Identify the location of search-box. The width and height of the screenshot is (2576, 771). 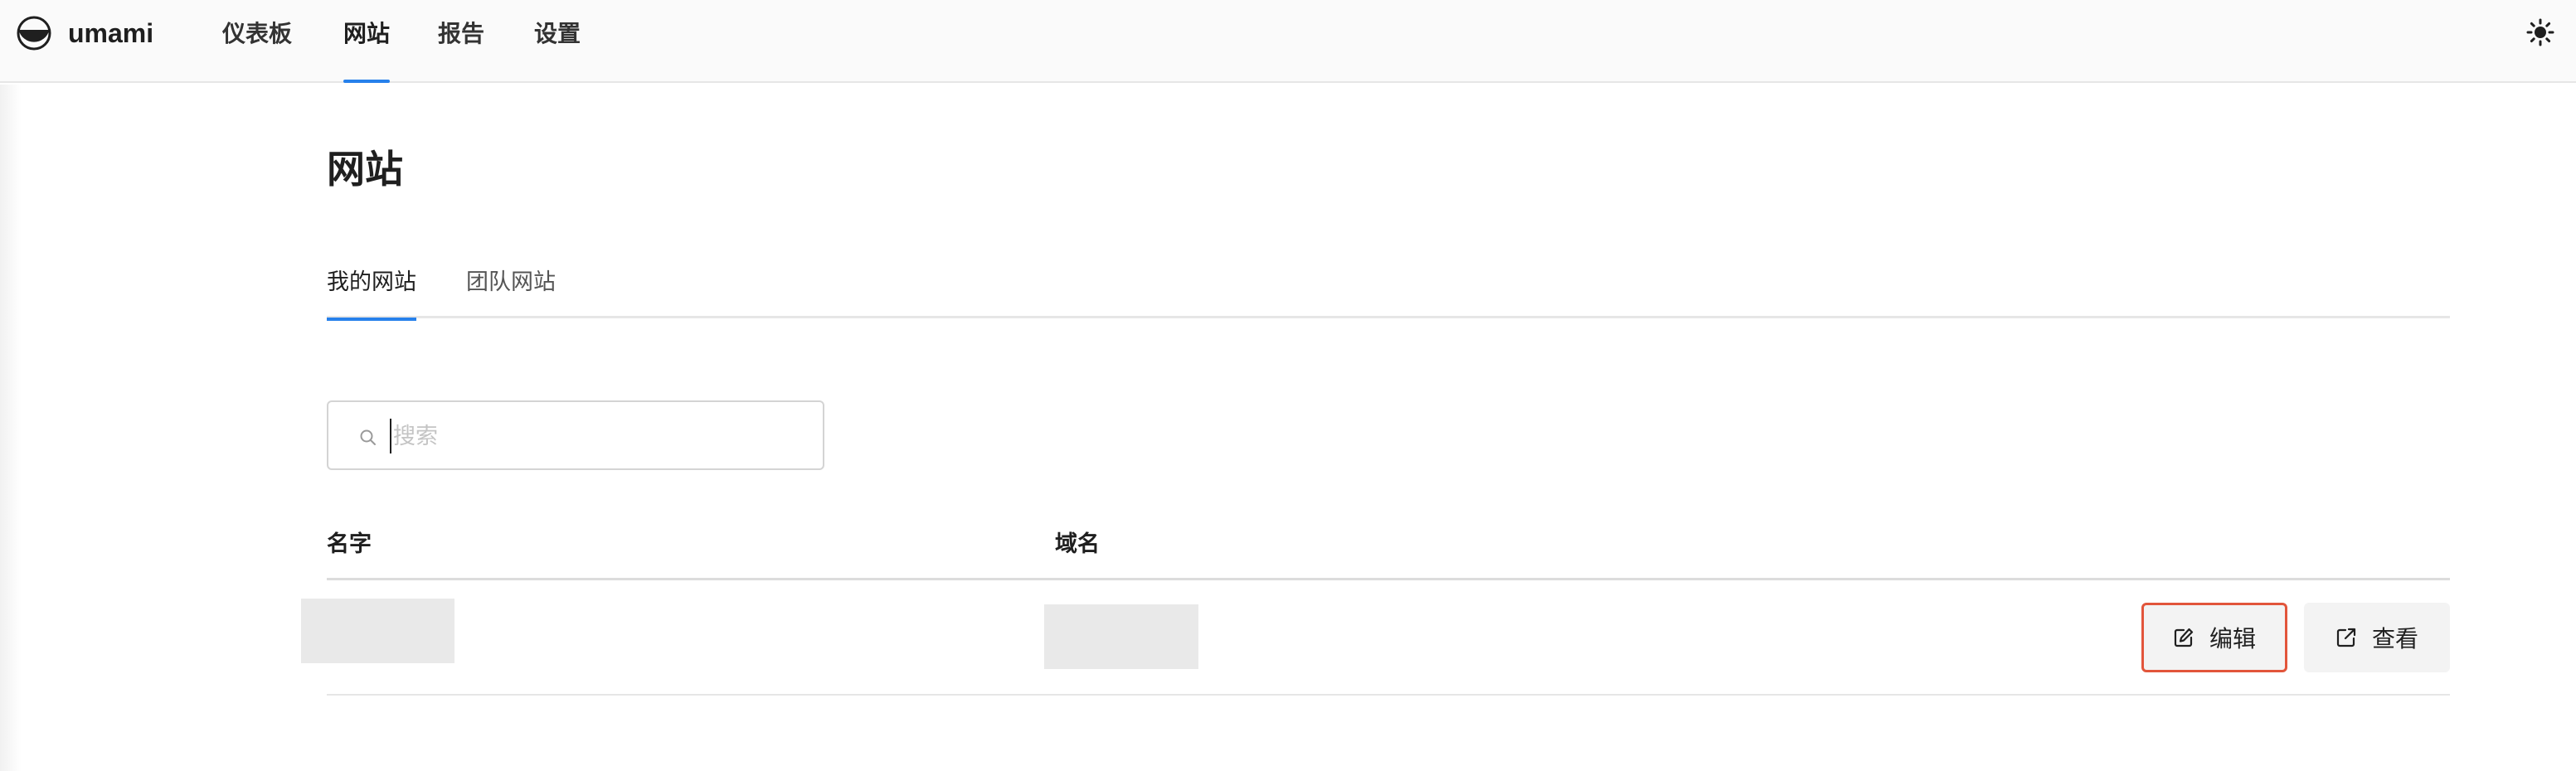
(575, 435).